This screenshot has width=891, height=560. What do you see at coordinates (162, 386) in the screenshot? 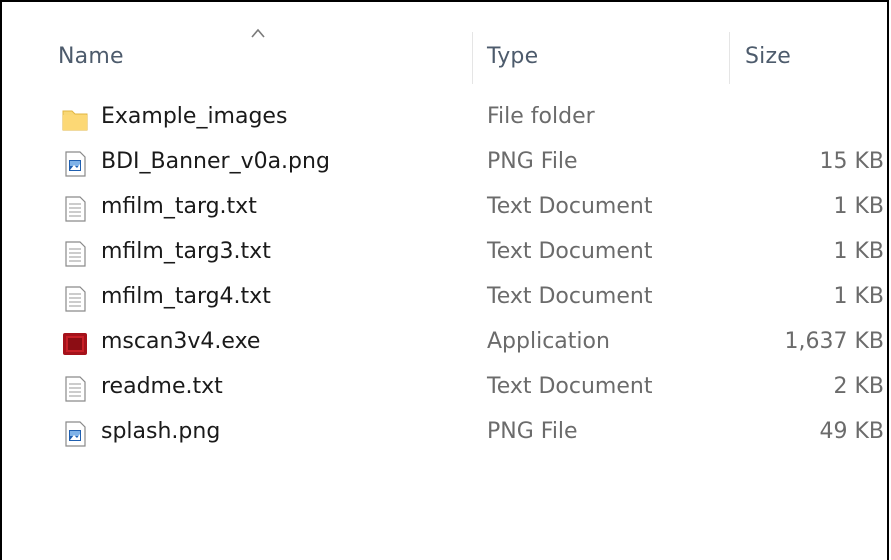
I see `file-name: readme.txt` at bounding box center [162, 386].